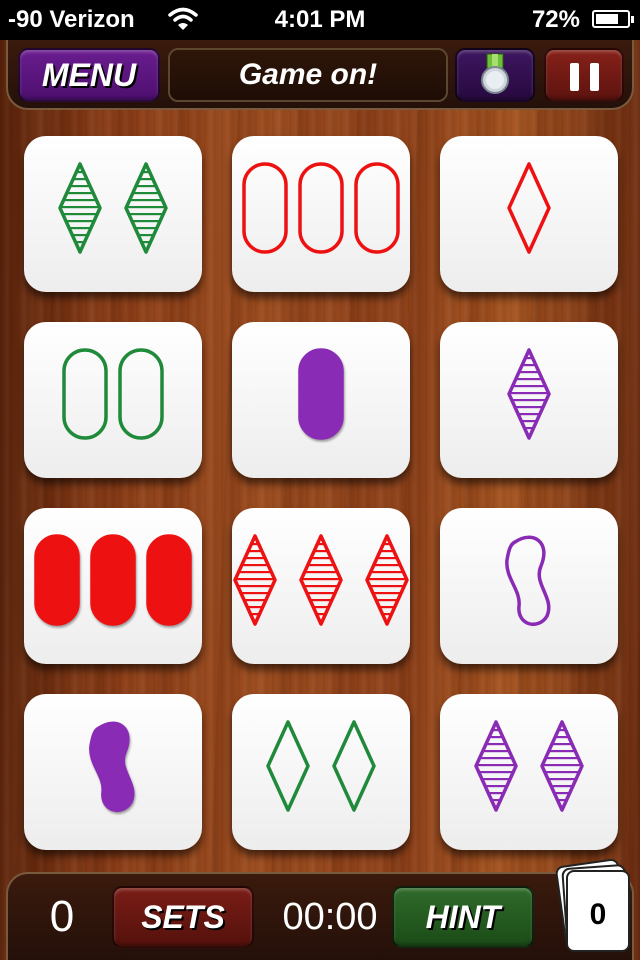 The image size is (640, 960). I want to click on status-bar: -90 Verizon 4:01 PM 72%, so click(320, 20).